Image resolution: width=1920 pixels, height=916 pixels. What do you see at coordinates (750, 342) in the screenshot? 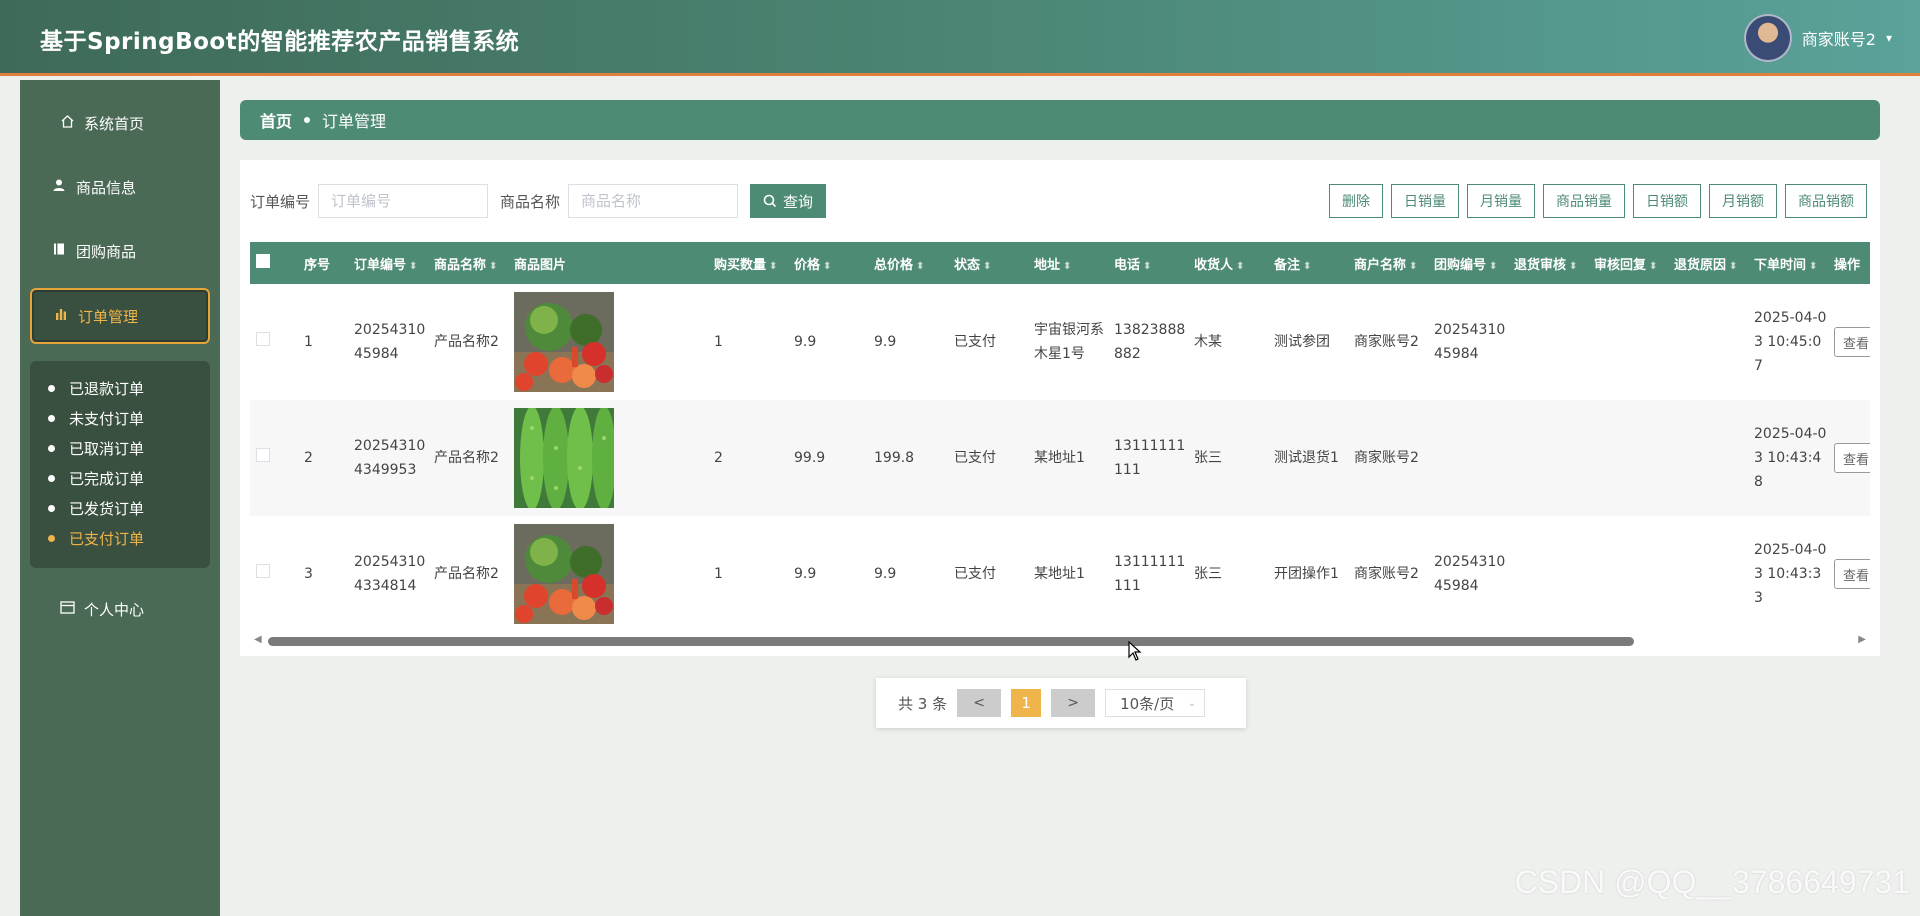
I see `cell-qty: 1` at bounding box center [750, 342].